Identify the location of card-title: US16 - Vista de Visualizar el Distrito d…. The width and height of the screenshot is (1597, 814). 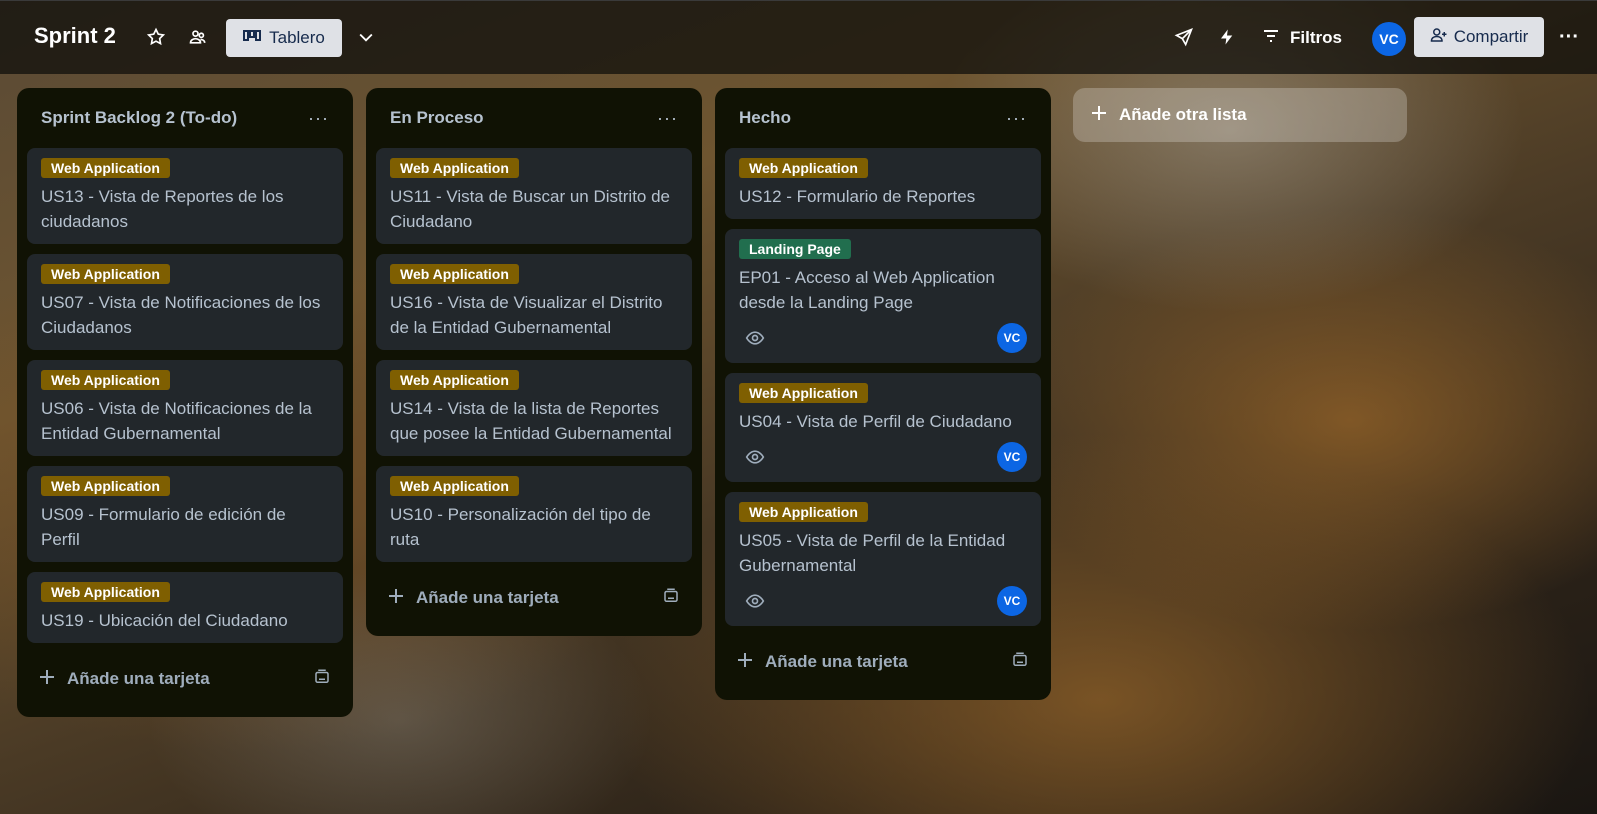
(526, 315).